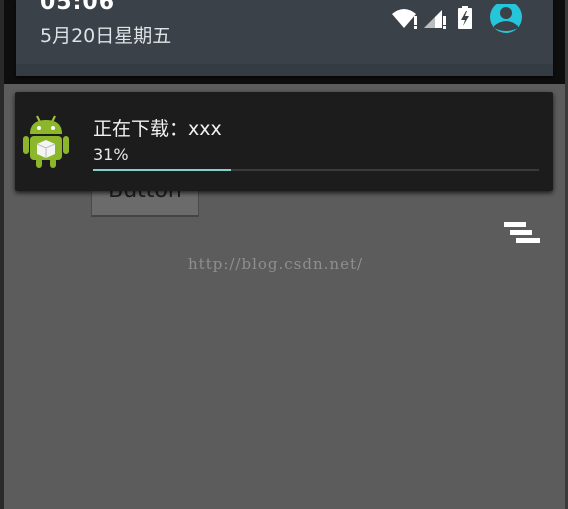 This screenshot has width=568, height=509. I want to click on overflow-menu-icon, so click(522, 235).